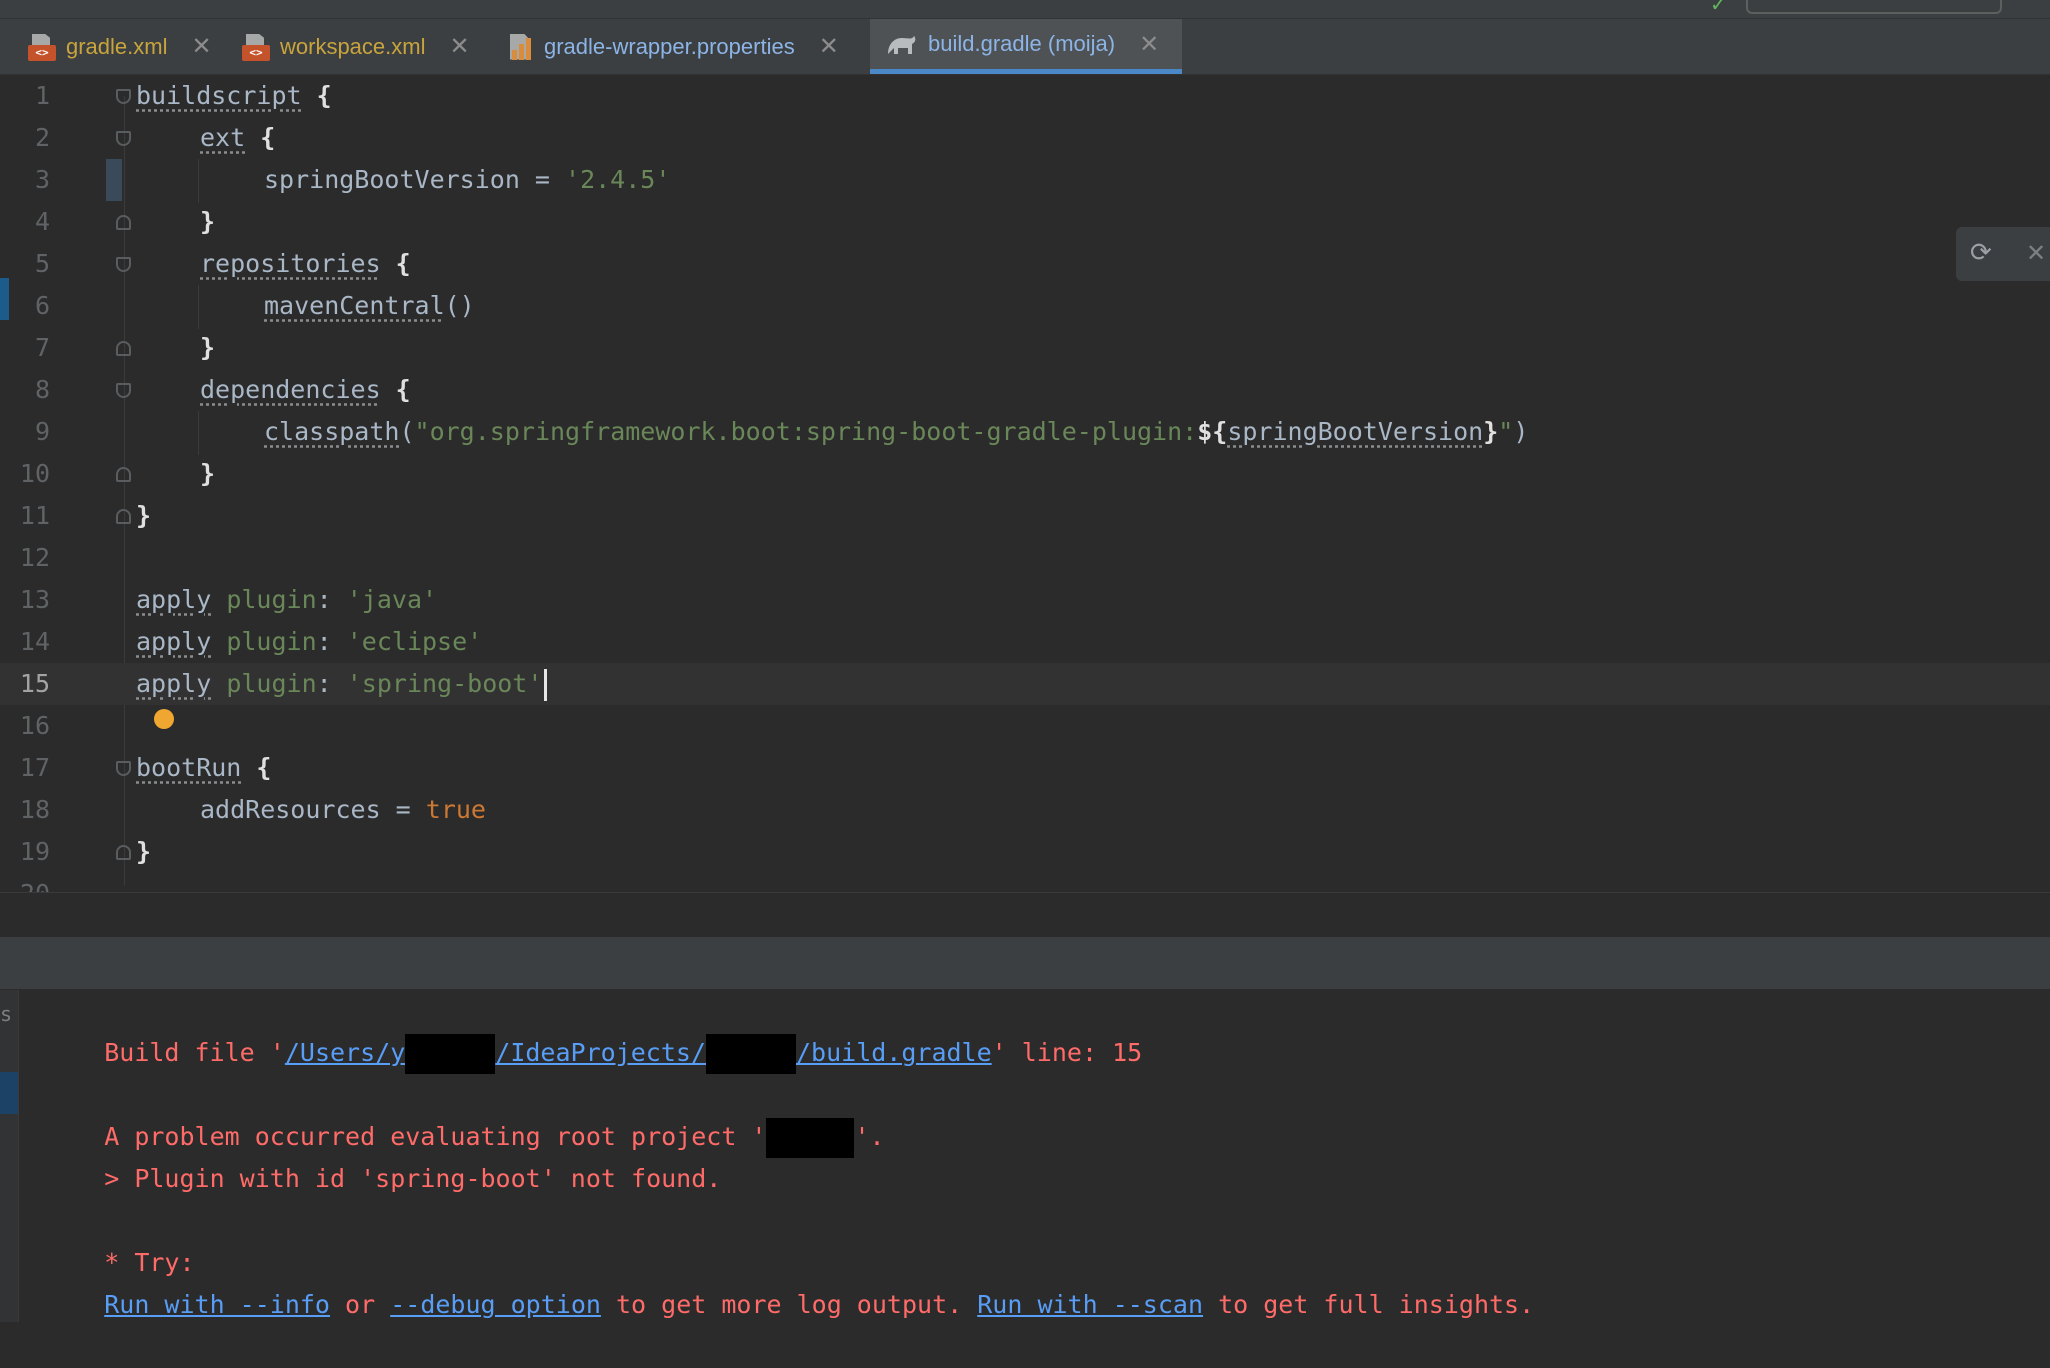 The image size is (2050, 1368). What do you see at coordinates (1025, 516) in the screenshot?
I see `code-line: 11 }` at bounding box center [1025, 516].